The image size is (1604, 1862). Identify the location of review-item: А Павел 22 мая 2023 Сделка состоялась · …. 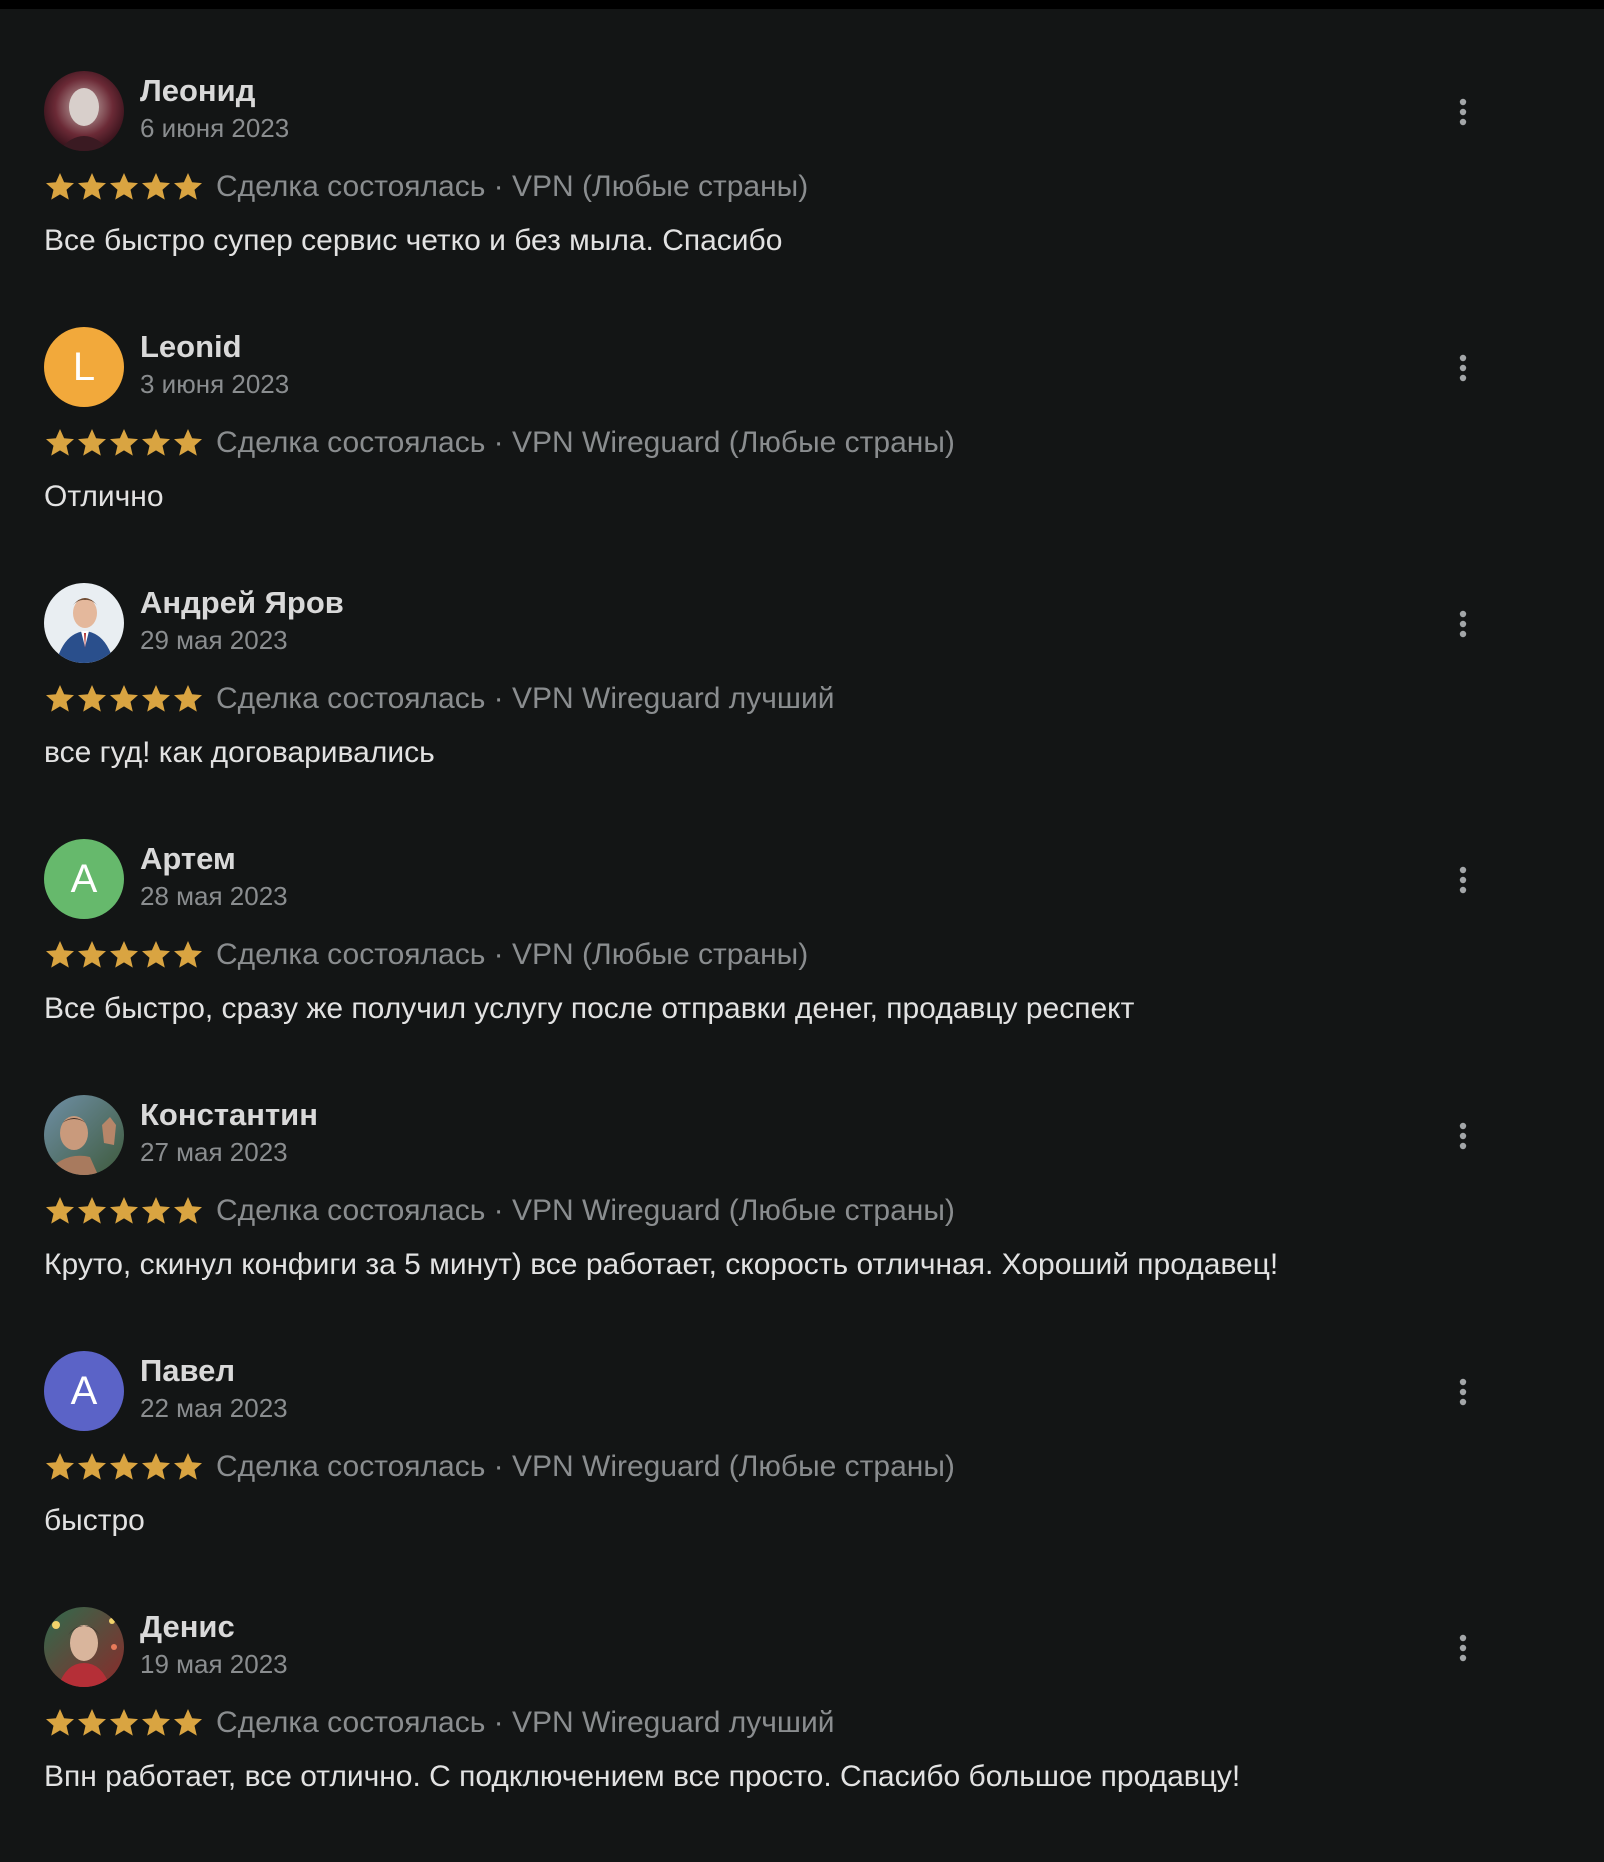
(759, 1478).